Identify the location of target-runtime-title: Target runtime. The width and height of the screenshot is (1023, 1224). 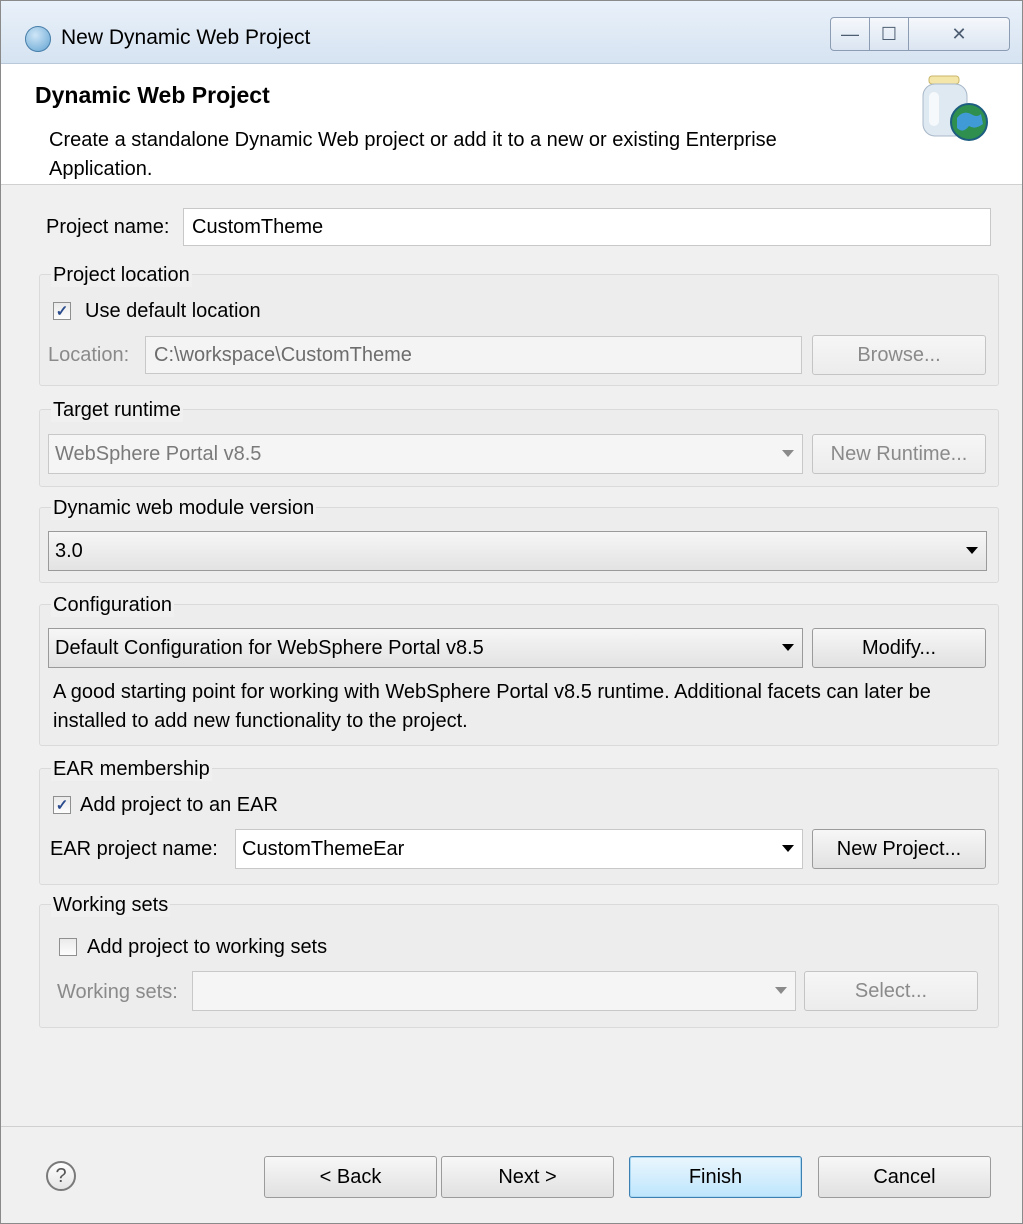
(117, 410).